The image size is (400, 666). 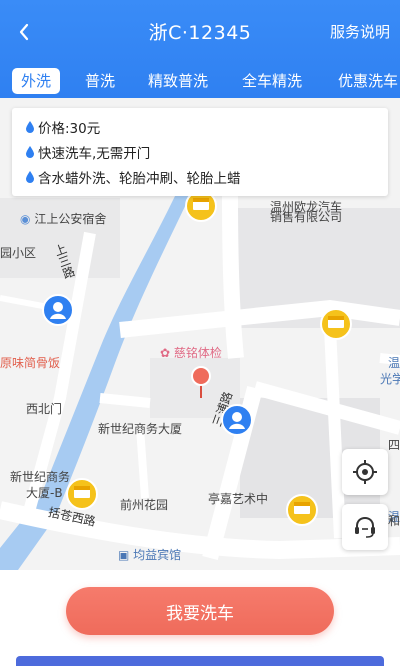 I want to click on bottom-panel: 我要洗车, so click(x=200, y=618).